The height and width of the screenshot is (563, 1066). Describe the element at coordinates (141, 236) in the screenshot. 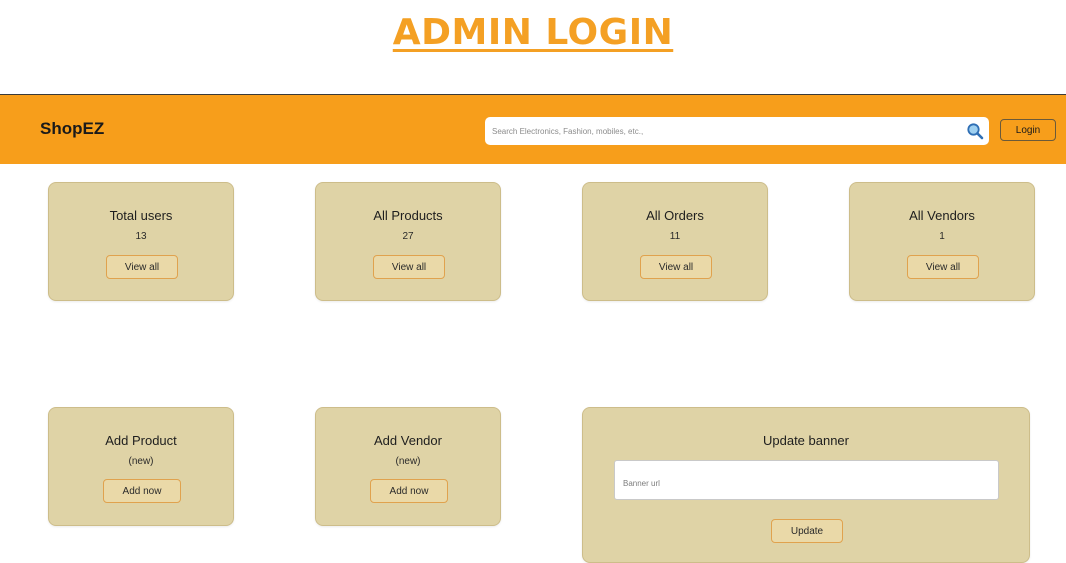

I see `card-count: 13` at that location.